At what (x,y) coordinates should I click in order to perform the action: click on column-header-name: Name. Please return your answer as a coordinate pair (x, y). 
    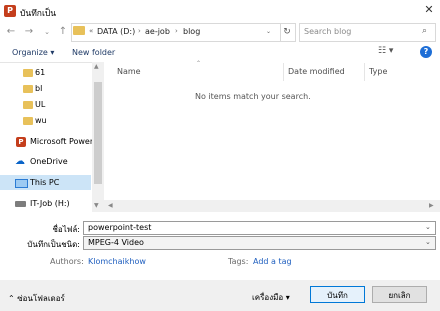
    Looking at the image, I should click on (129, 71).